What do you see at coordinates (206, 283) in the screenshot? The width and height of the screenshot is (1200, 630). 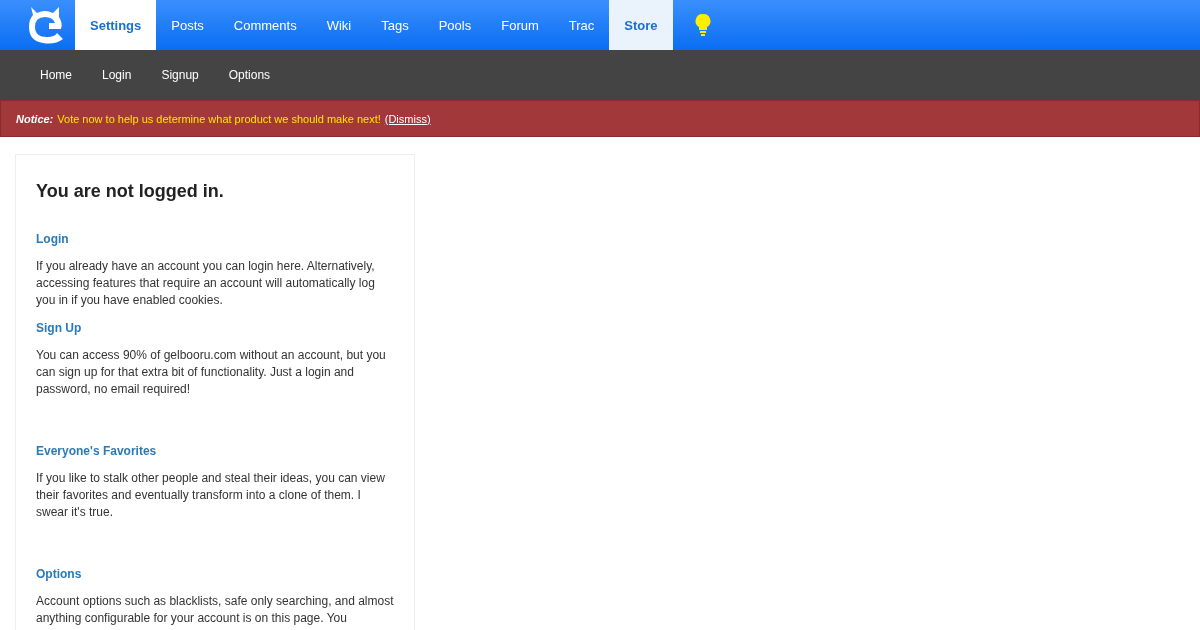 I see `section-description: If you already have an account you can login here. Alternatively, accessing features that require an account will automatically log you in if you have enabled cookies.` at bounding box center [206, 283].